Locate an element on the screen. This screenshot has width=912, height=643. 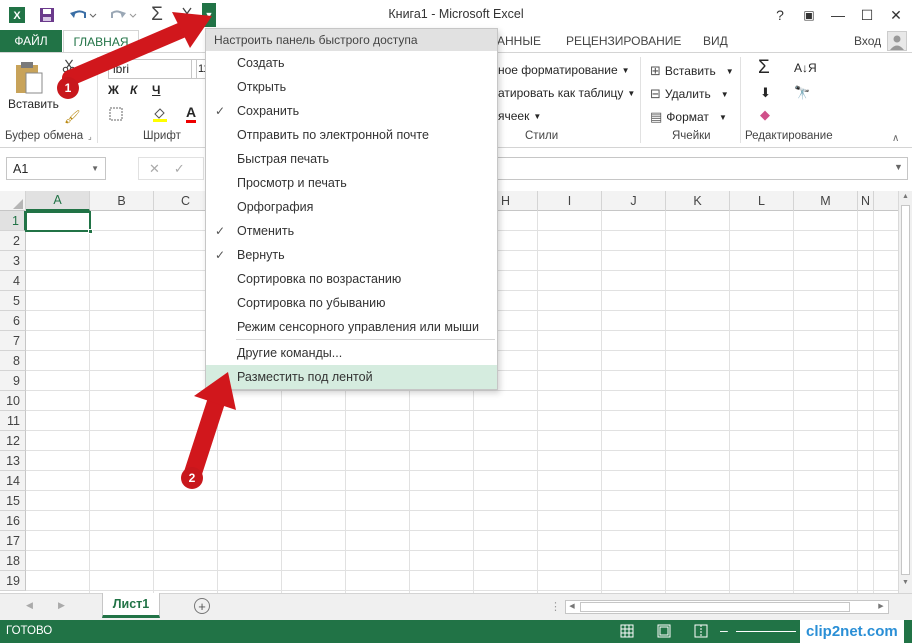
customize-qat-dropdown: ▼ is located at coordinates (209, 15).